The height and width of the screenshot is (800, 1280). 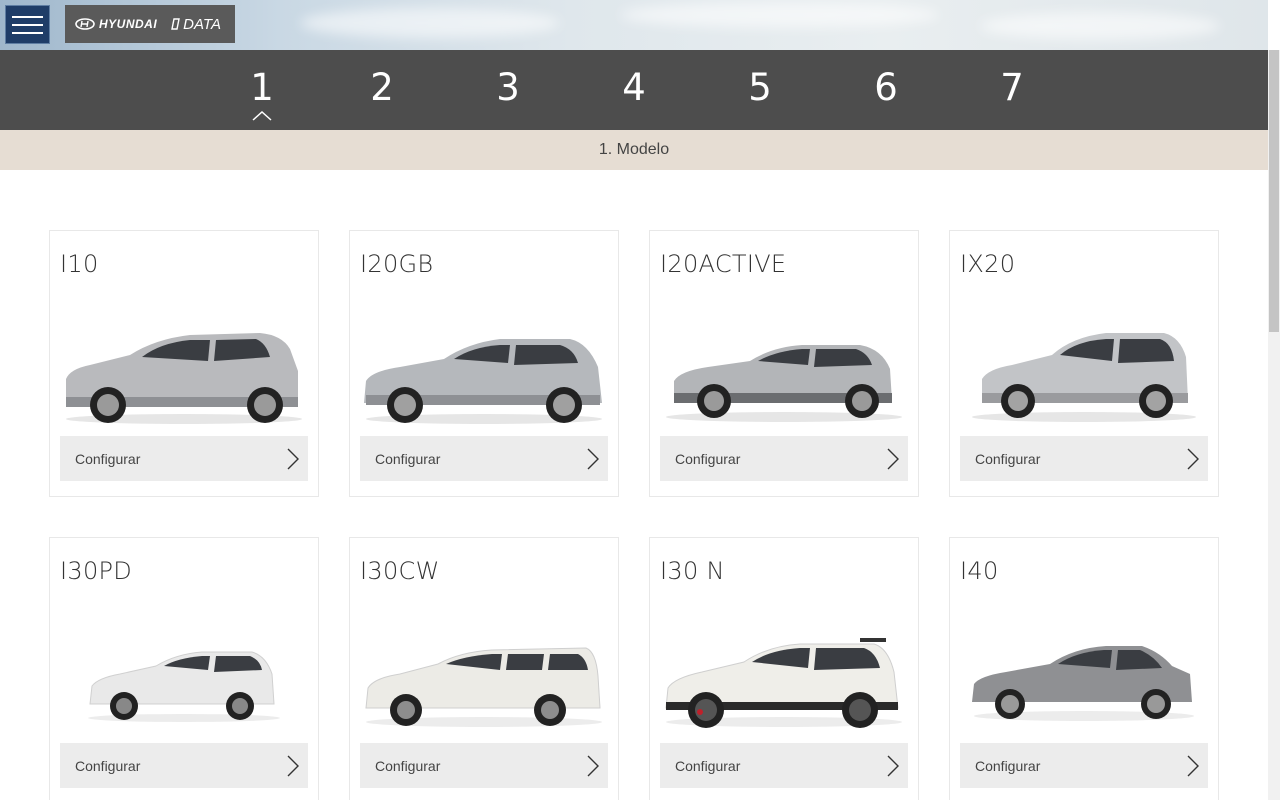 I want to click on model-name: I10, so click(x=79, y=264).